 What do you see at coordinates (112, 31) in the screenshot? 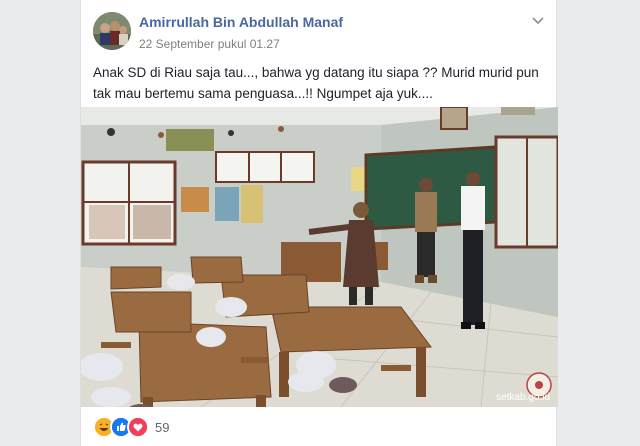
I see `author-avatar` at bounding box center [112, 31].